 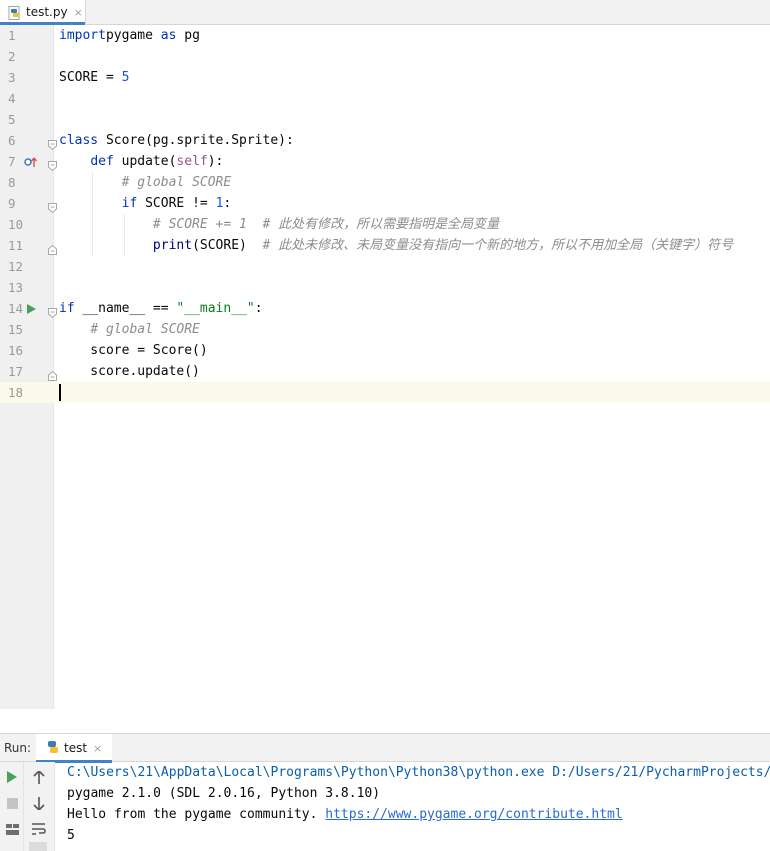 What do you see at coordinates (12, 119) in the screenshot?
I see `line-number: 5` at bounding box center [12, 119].